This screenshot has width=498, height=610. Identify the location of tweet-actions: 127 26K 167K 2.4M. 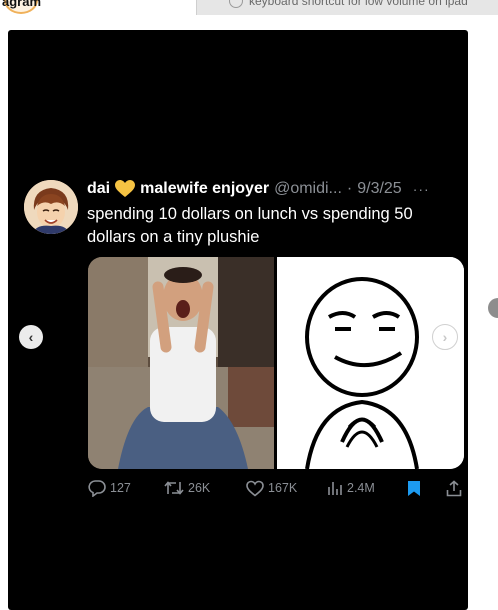
(276, 489).